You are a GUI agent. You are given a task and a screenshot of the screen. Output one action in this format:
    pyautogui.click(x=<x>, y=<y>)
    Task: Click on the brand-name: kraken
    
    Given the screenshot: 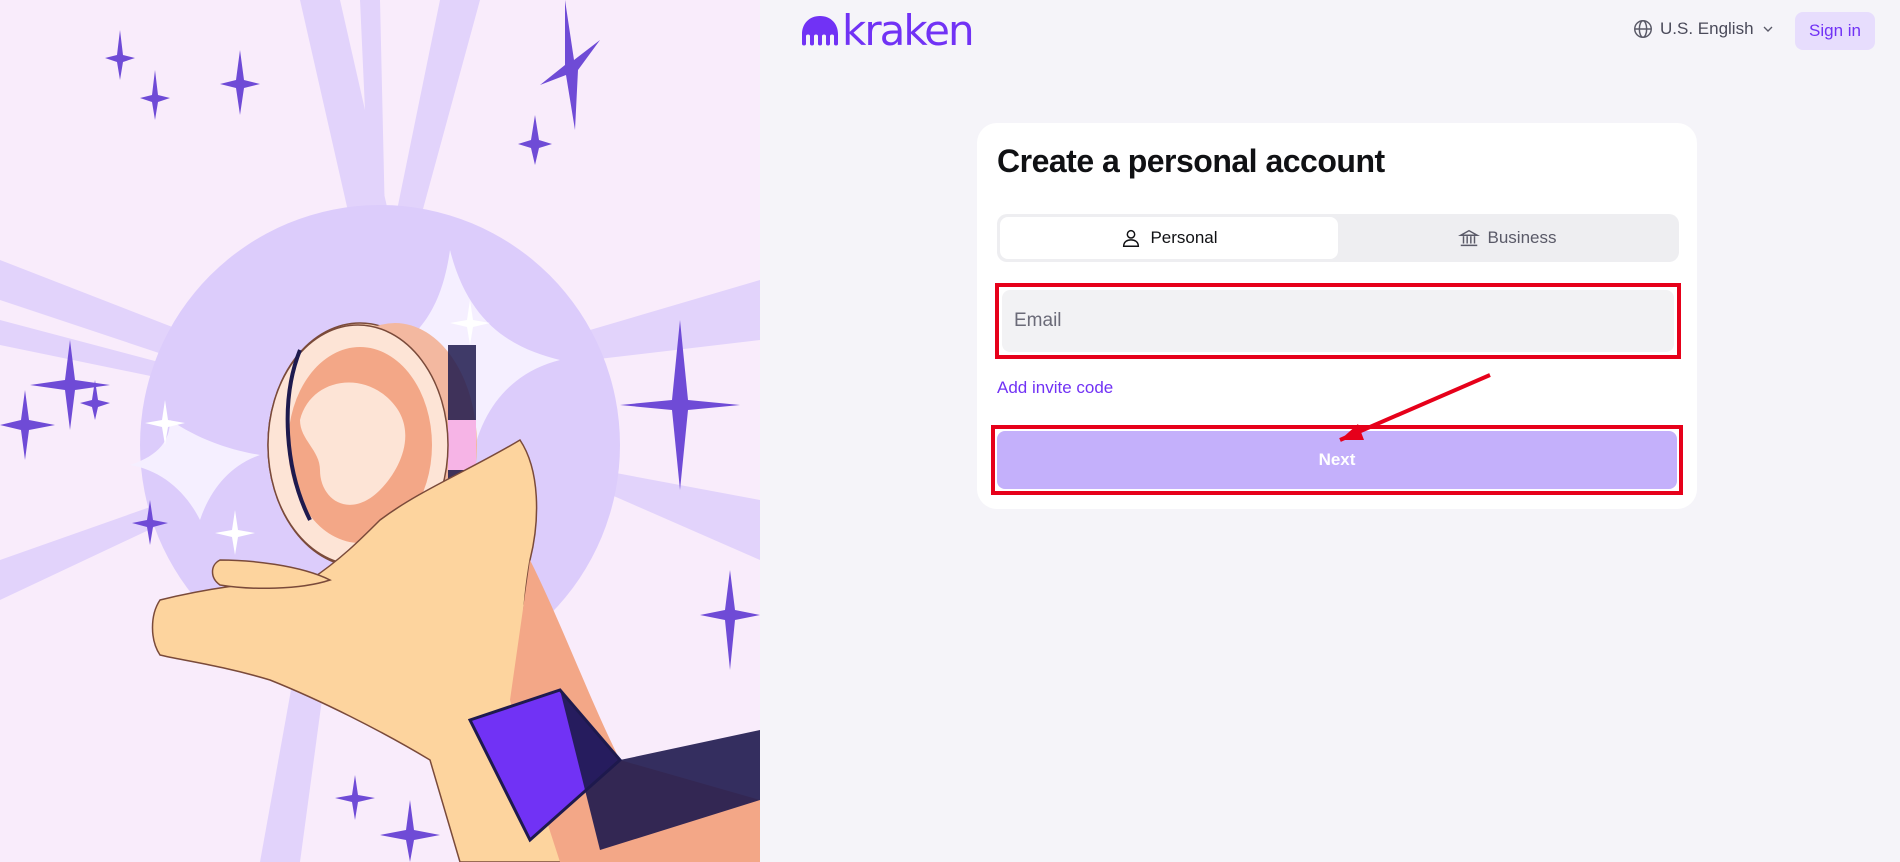 What is the action you would take?
    pyautogui.click(x=908, y=30)
    